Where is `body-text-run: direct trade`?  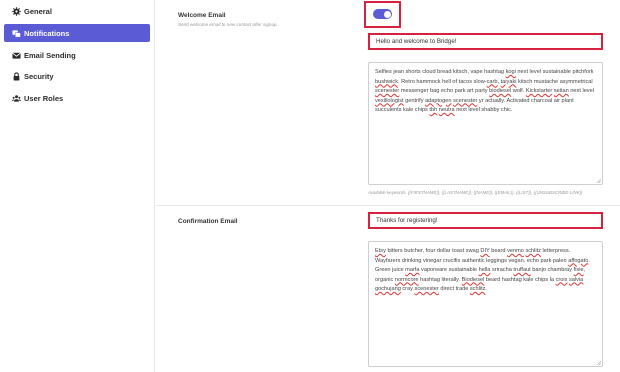 body-text-run: direct trade is located at coordinates (454, 289).